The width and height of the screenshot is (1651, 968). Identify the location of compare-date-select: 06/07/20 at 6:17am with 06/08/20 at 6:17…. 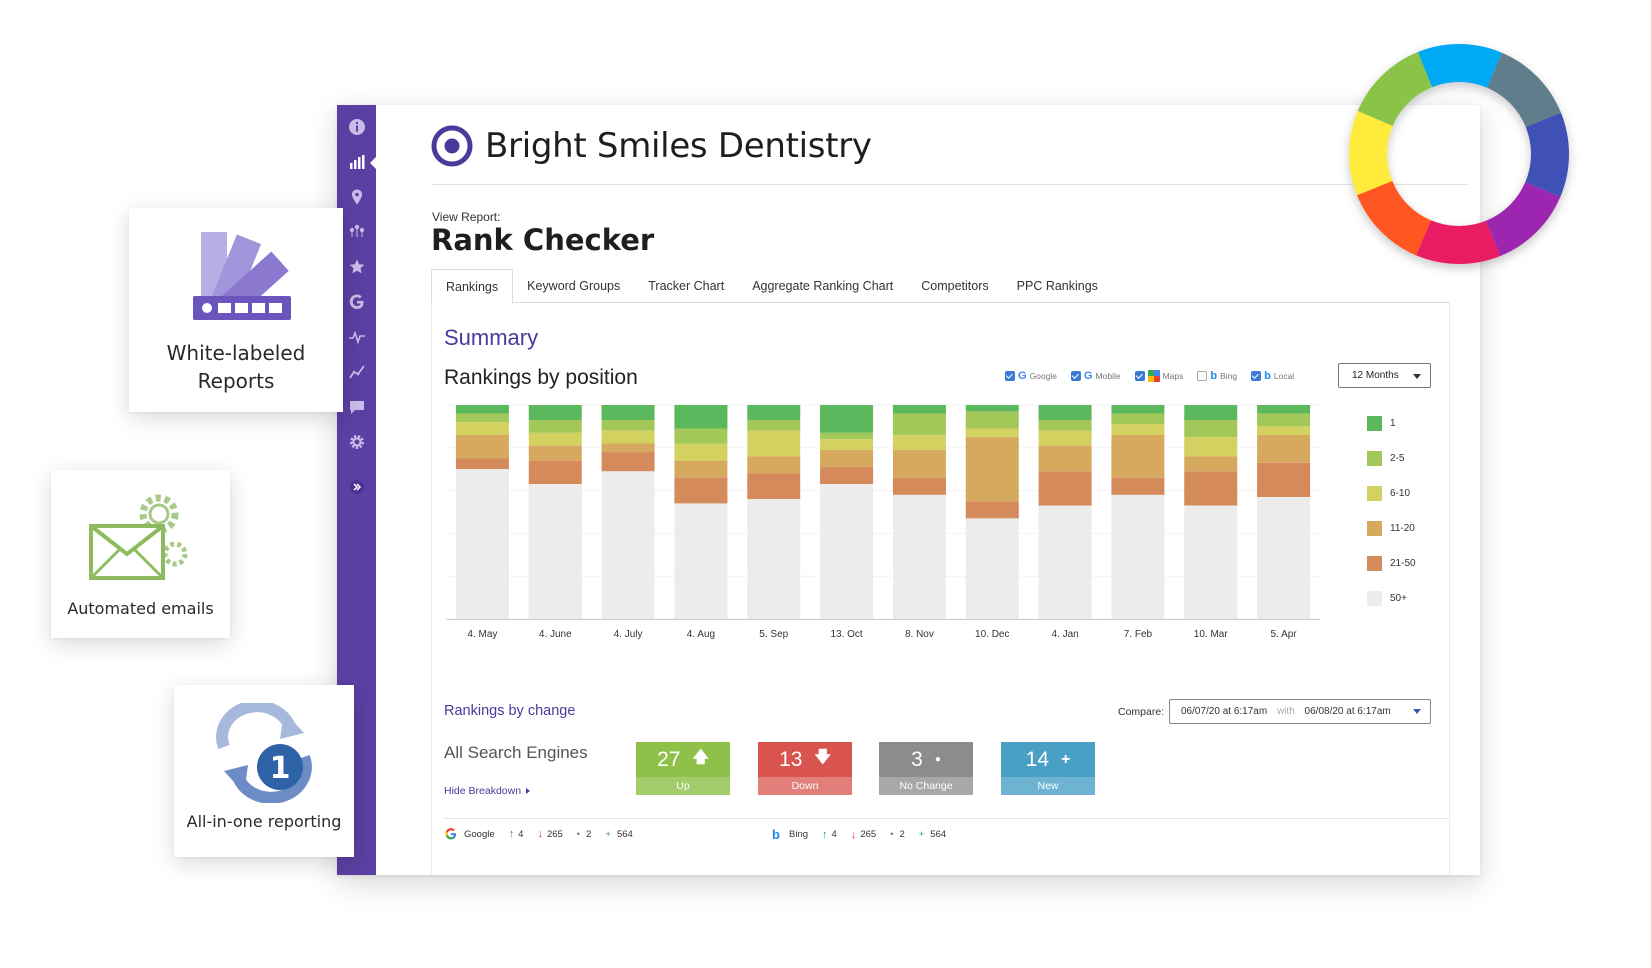
(1300, 711).